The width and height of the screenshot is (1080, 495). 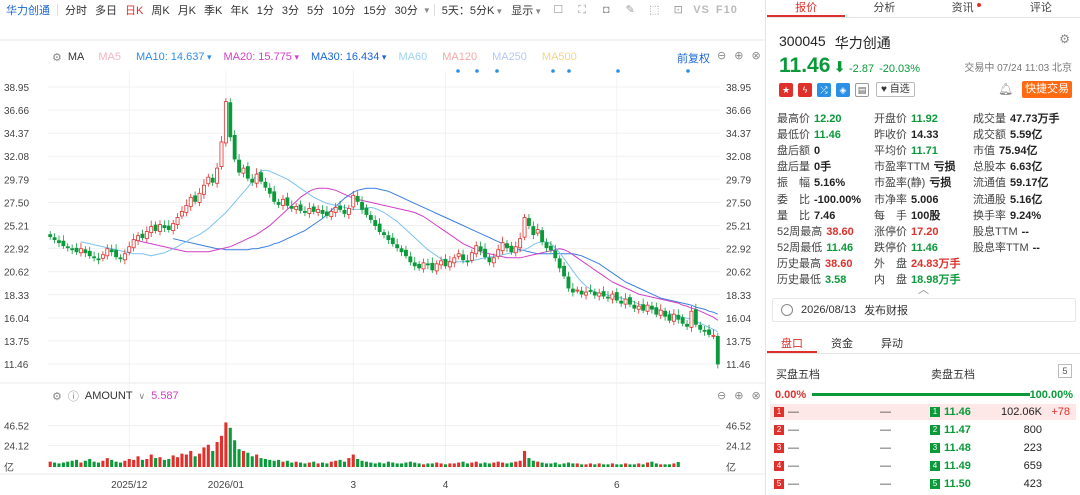 What do you see at coordinates (923, 412) in the screenshot?
I see `orderbook-row: 1 — — 1 11.46 102.06K +78` at bounding box center [923, 412].